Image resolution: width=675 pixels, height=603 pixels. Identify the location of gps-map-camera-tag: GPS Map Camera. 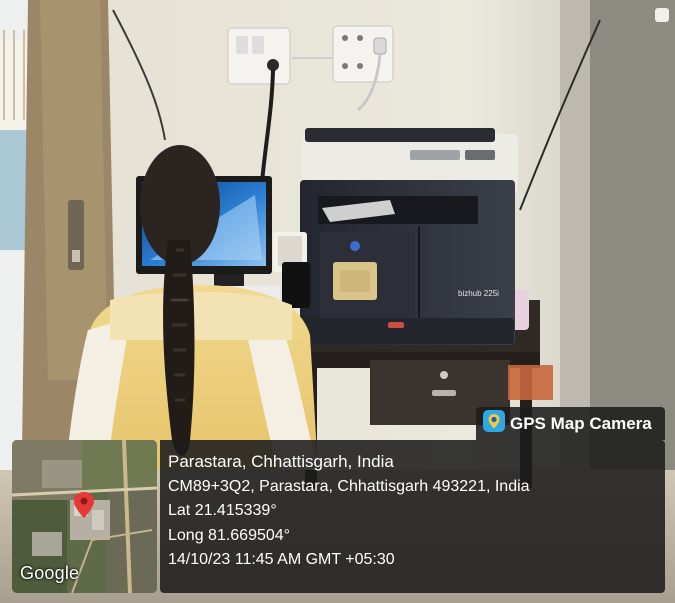
(570, 423).